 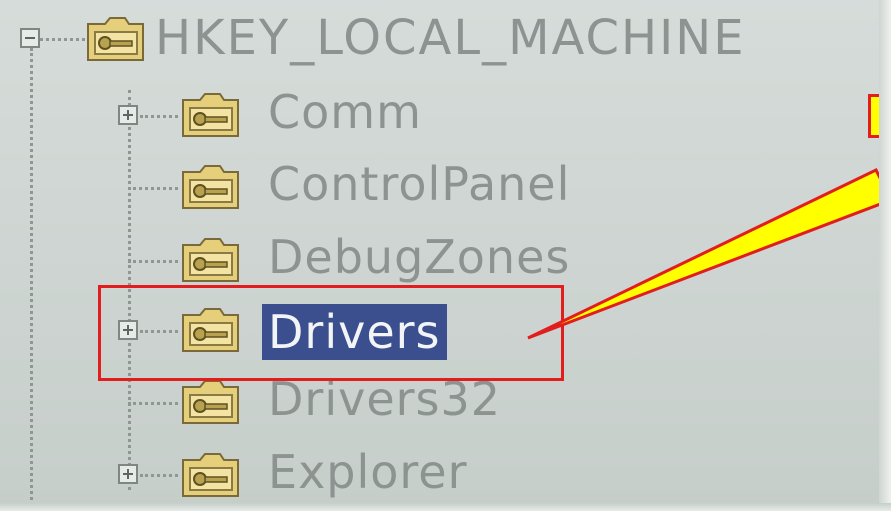 What do you see at coordinates (368, 472) in the screenshot?
I see `tree-item-explorer: Explorer` at bounding box center [368, 472].